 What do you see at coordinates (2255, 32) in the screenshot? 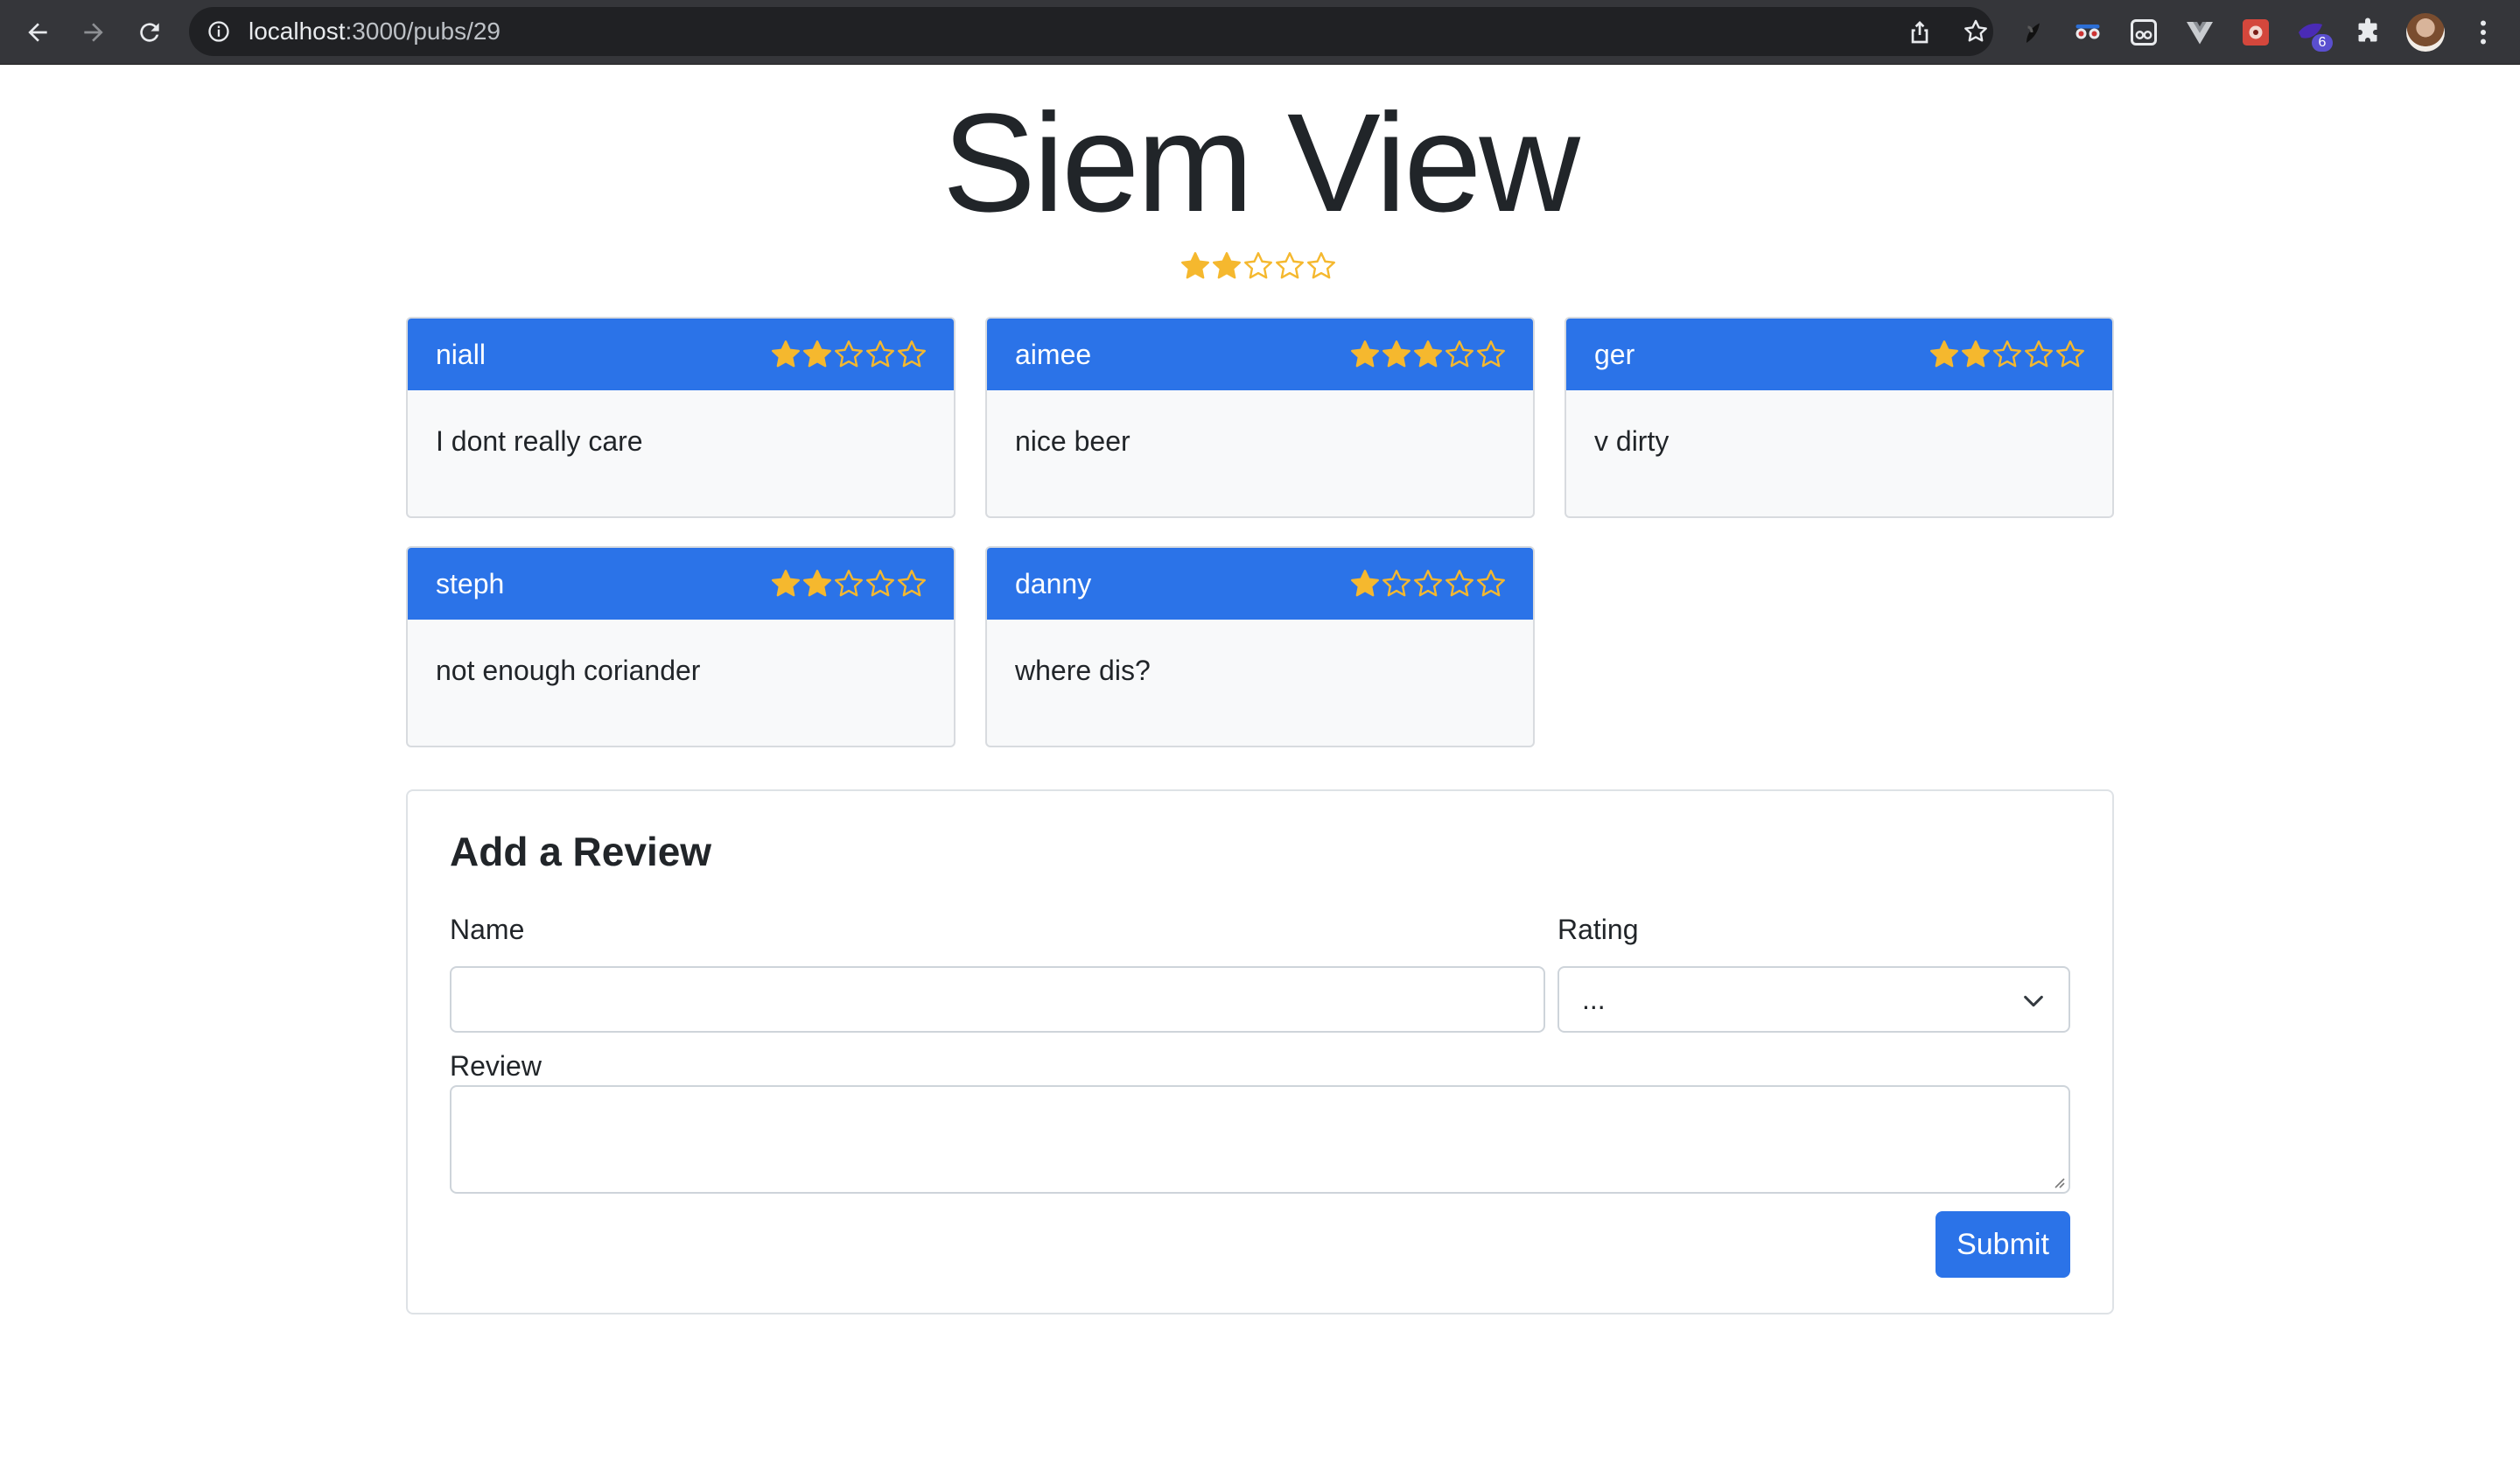
I see `extension-red-icon` at bounding box center [2255, 32].